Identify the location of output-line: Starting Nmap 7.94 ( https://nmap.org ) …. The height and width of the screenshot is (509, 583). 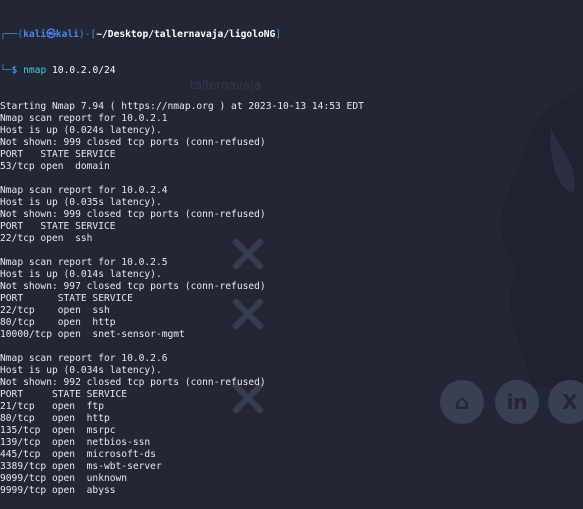
(182, 106).